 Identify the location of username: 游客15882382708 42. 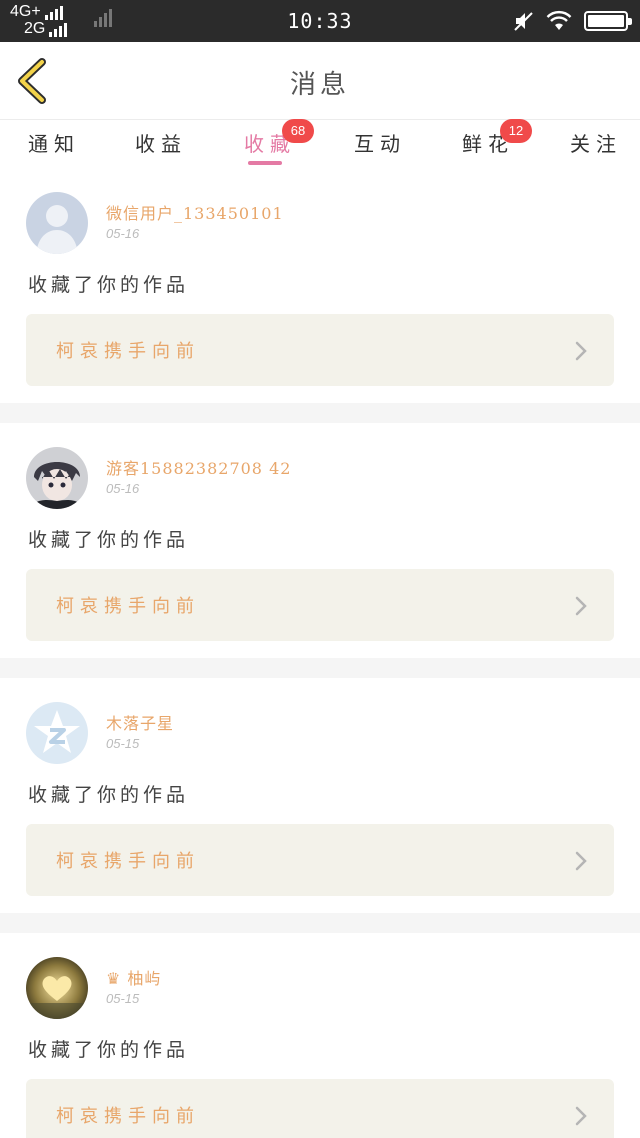
(198, 467).